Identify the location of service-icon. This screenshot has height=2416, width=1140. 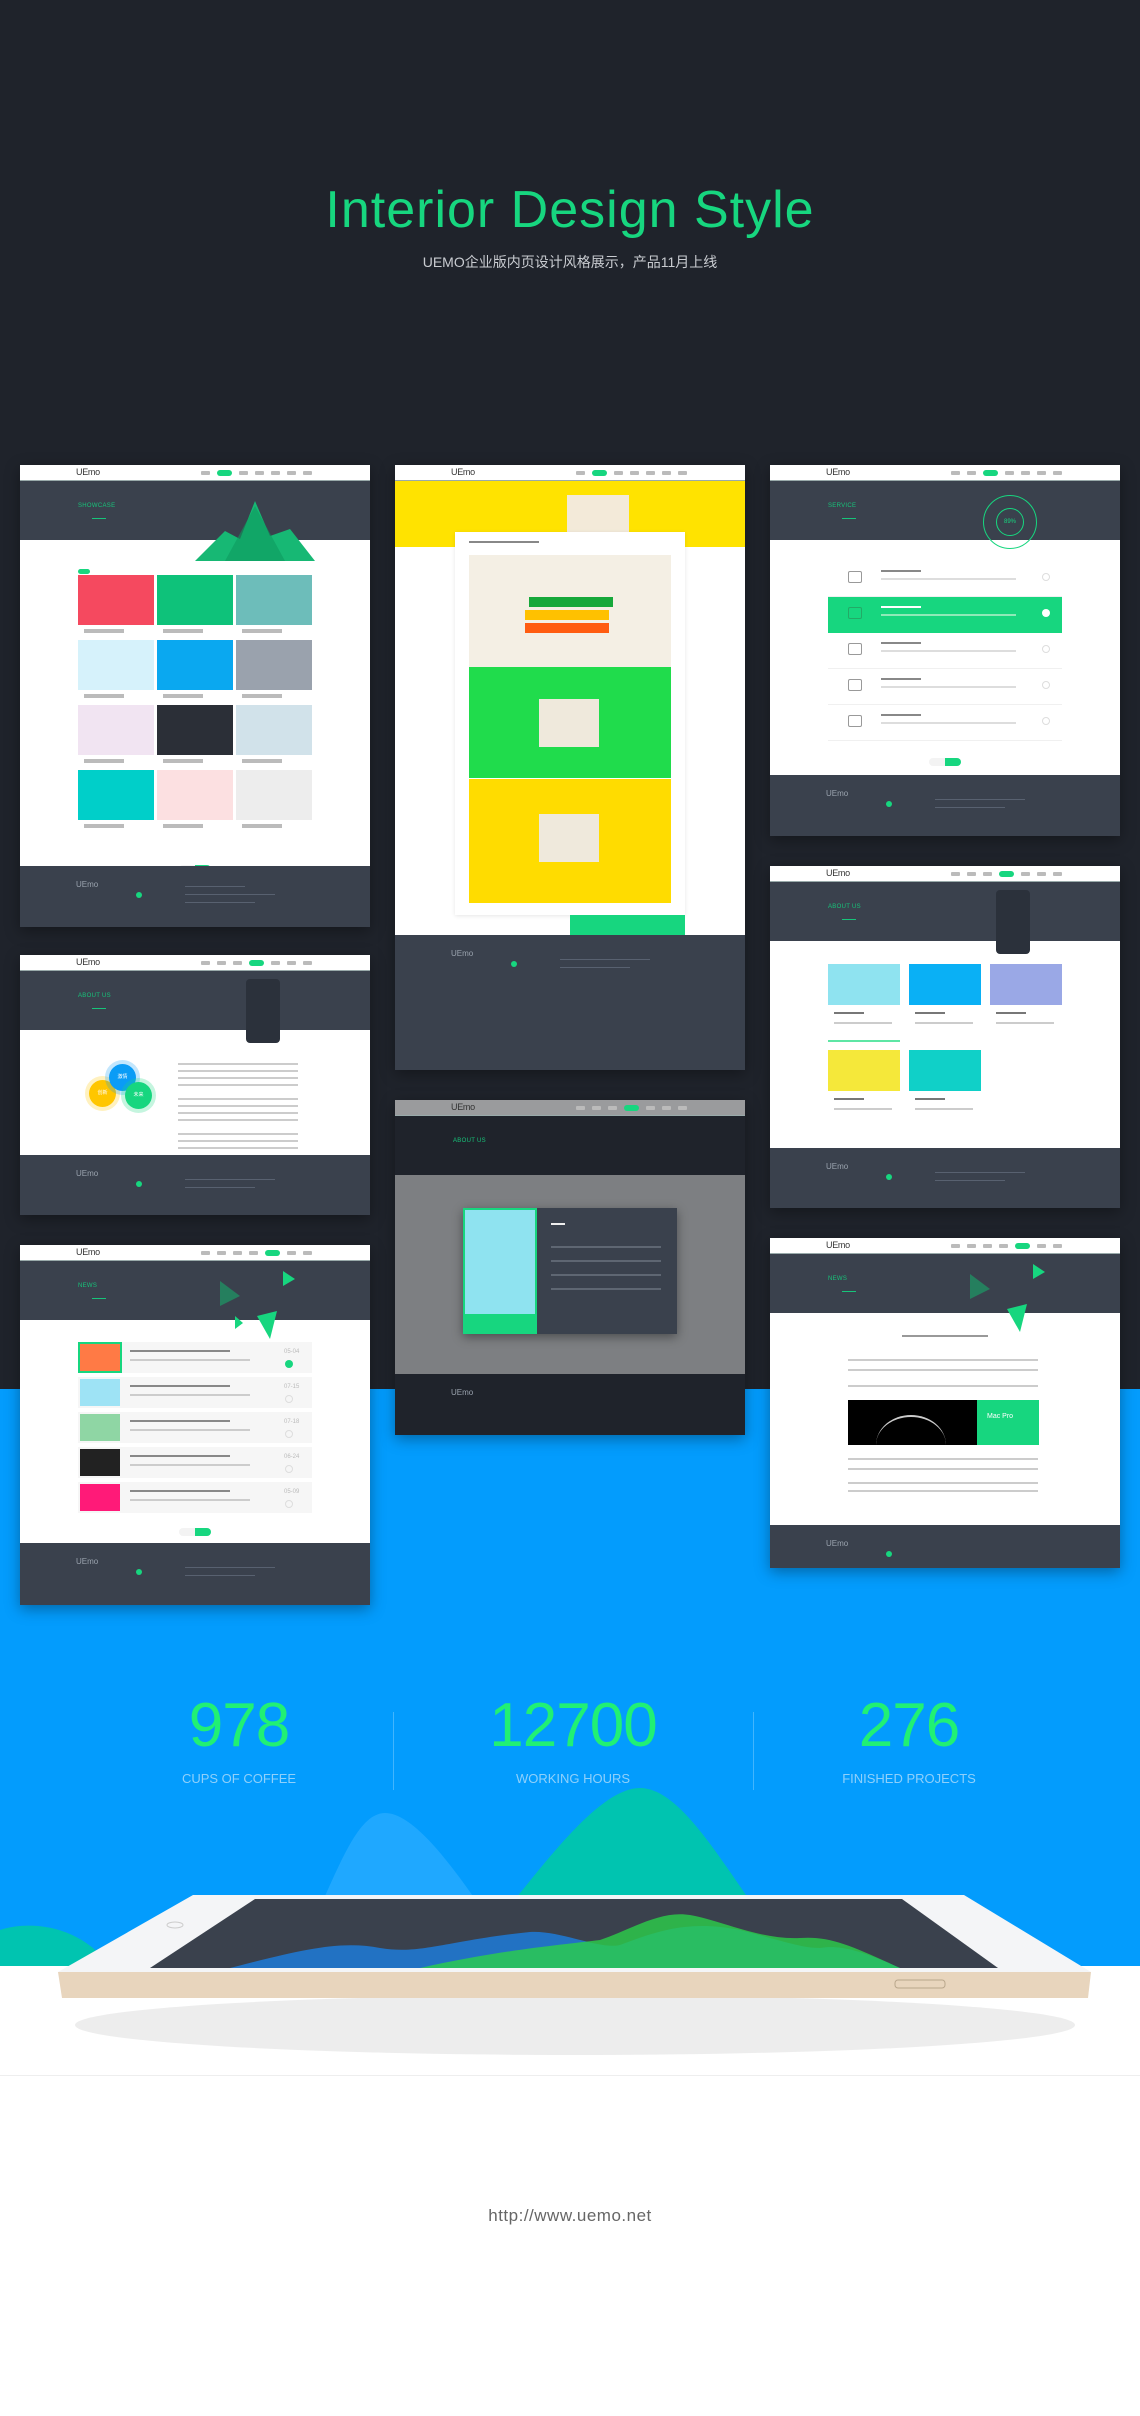
(855, 685).